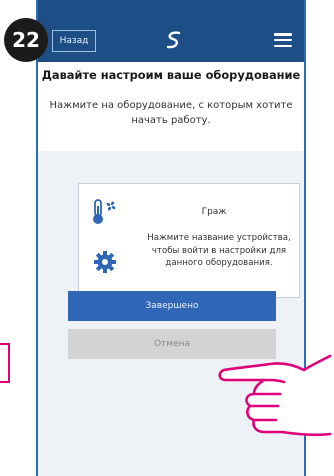 The height and width of the screenshot is (476, 334). I want to click on page-title: Давайте настроим ваше оборудование, so click(171, 75).